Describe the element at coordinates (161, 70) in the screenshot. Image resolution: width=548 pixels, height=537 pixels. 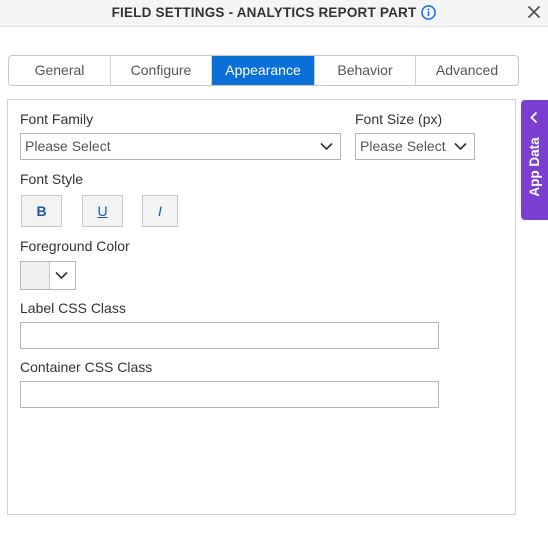
I see `tab-configure: Configure` at that location.